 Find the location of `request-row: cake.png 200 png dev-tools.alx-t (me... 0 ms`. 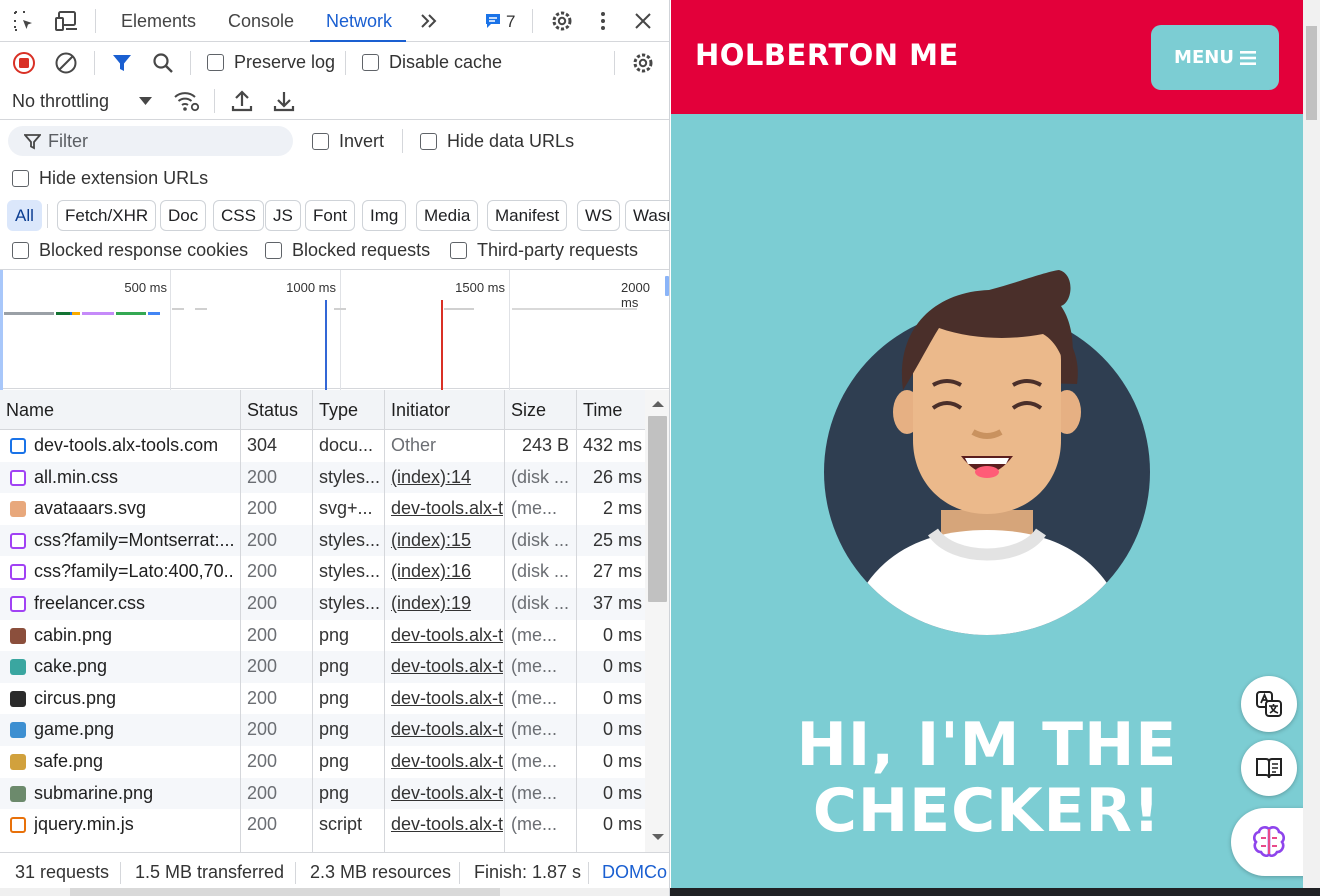

request-row: cake.png 200 png dev-tools.alx-t (me... 0 ms is located at coordinates (322, 667).